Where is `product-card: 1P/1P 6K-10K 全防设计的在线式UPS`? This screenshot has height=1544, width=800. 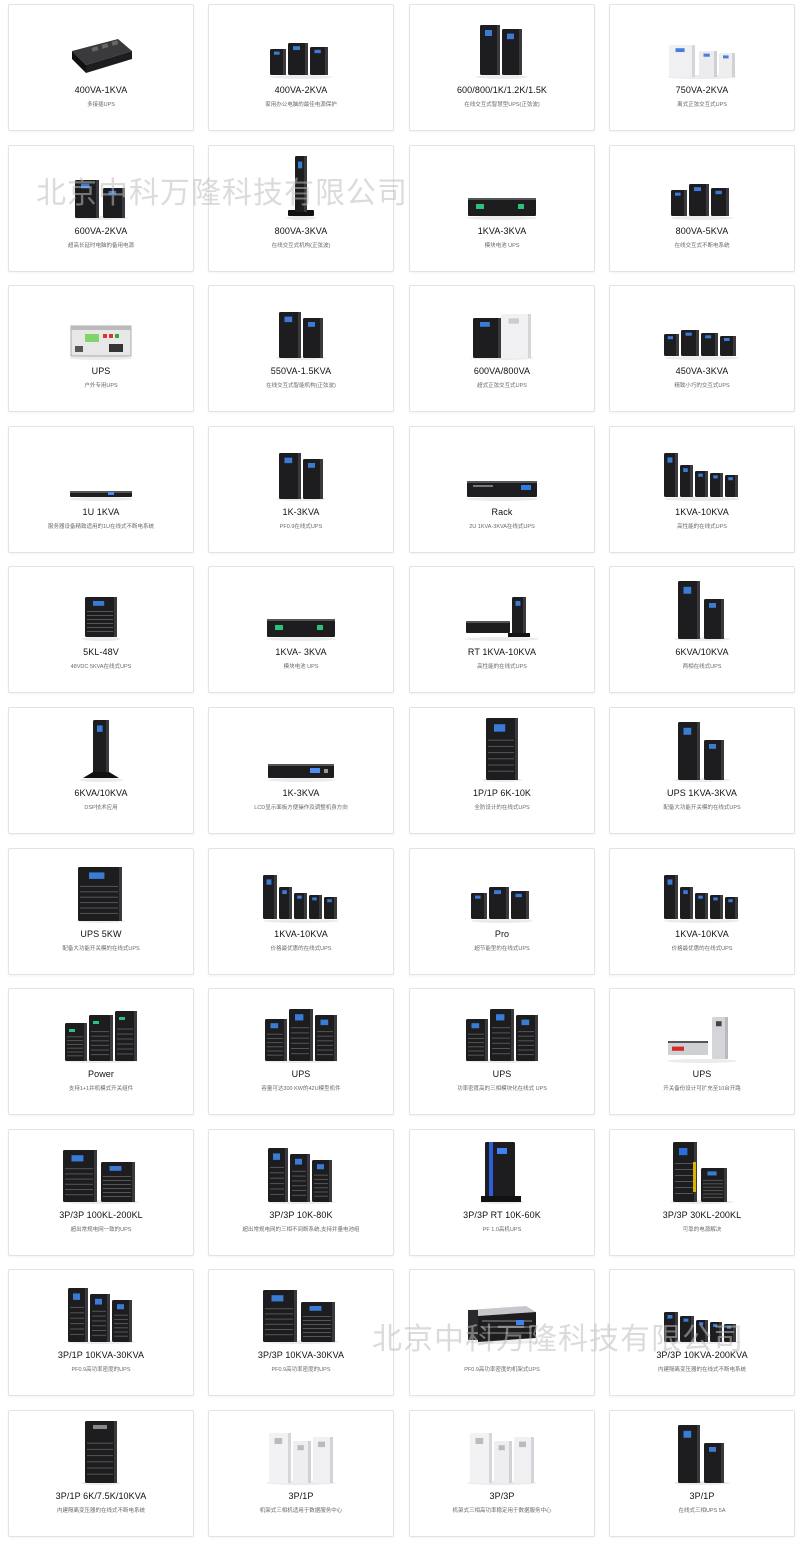
product-card: 1P/1P 6K-10K 全防设计的在线式UPS is located at coordinates (502, 770).